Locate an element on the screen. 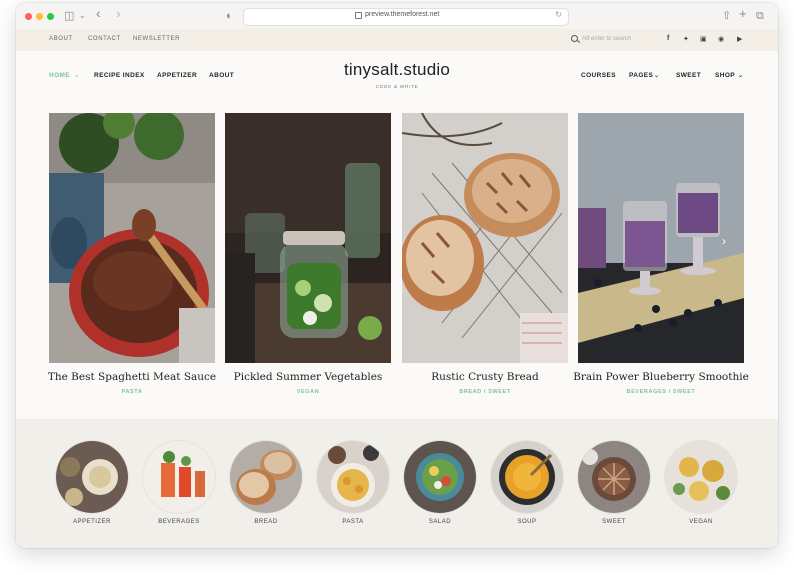 This screenshot has width=794, height=575. minimize-window-button is located at coordinates (39, 16).